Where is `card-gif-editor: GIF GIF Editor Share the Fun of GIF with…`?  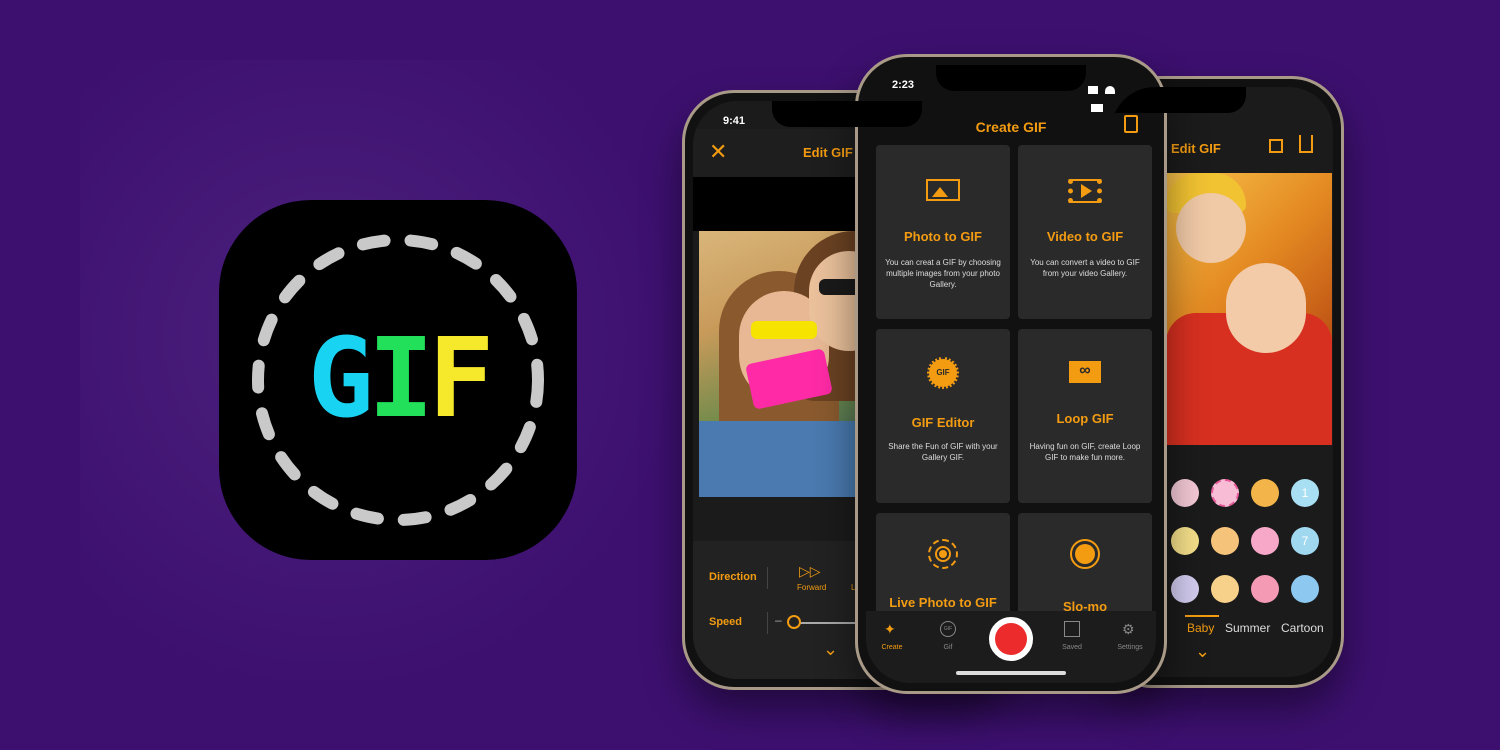 card-gif-editor: GIF GIF Editor Share the Fun of GIF with… is located at coordinates (943, 416).